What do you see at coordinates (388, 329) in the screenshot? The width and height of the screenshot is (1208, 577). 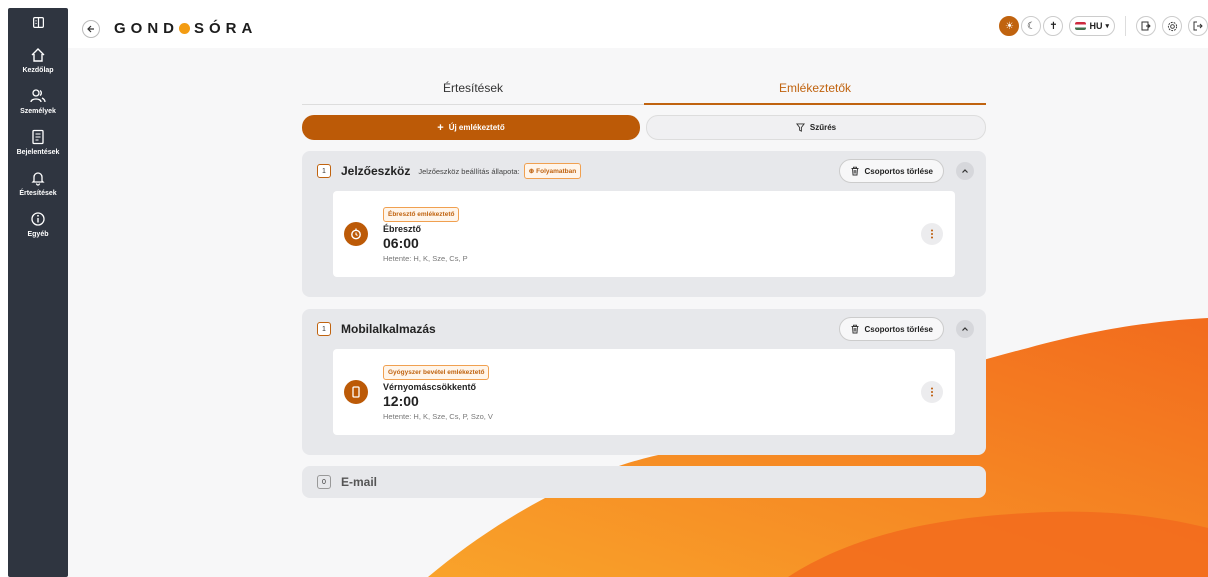 I see `group-title: Mobilalkalmazás` at bounding box center [388, 329].